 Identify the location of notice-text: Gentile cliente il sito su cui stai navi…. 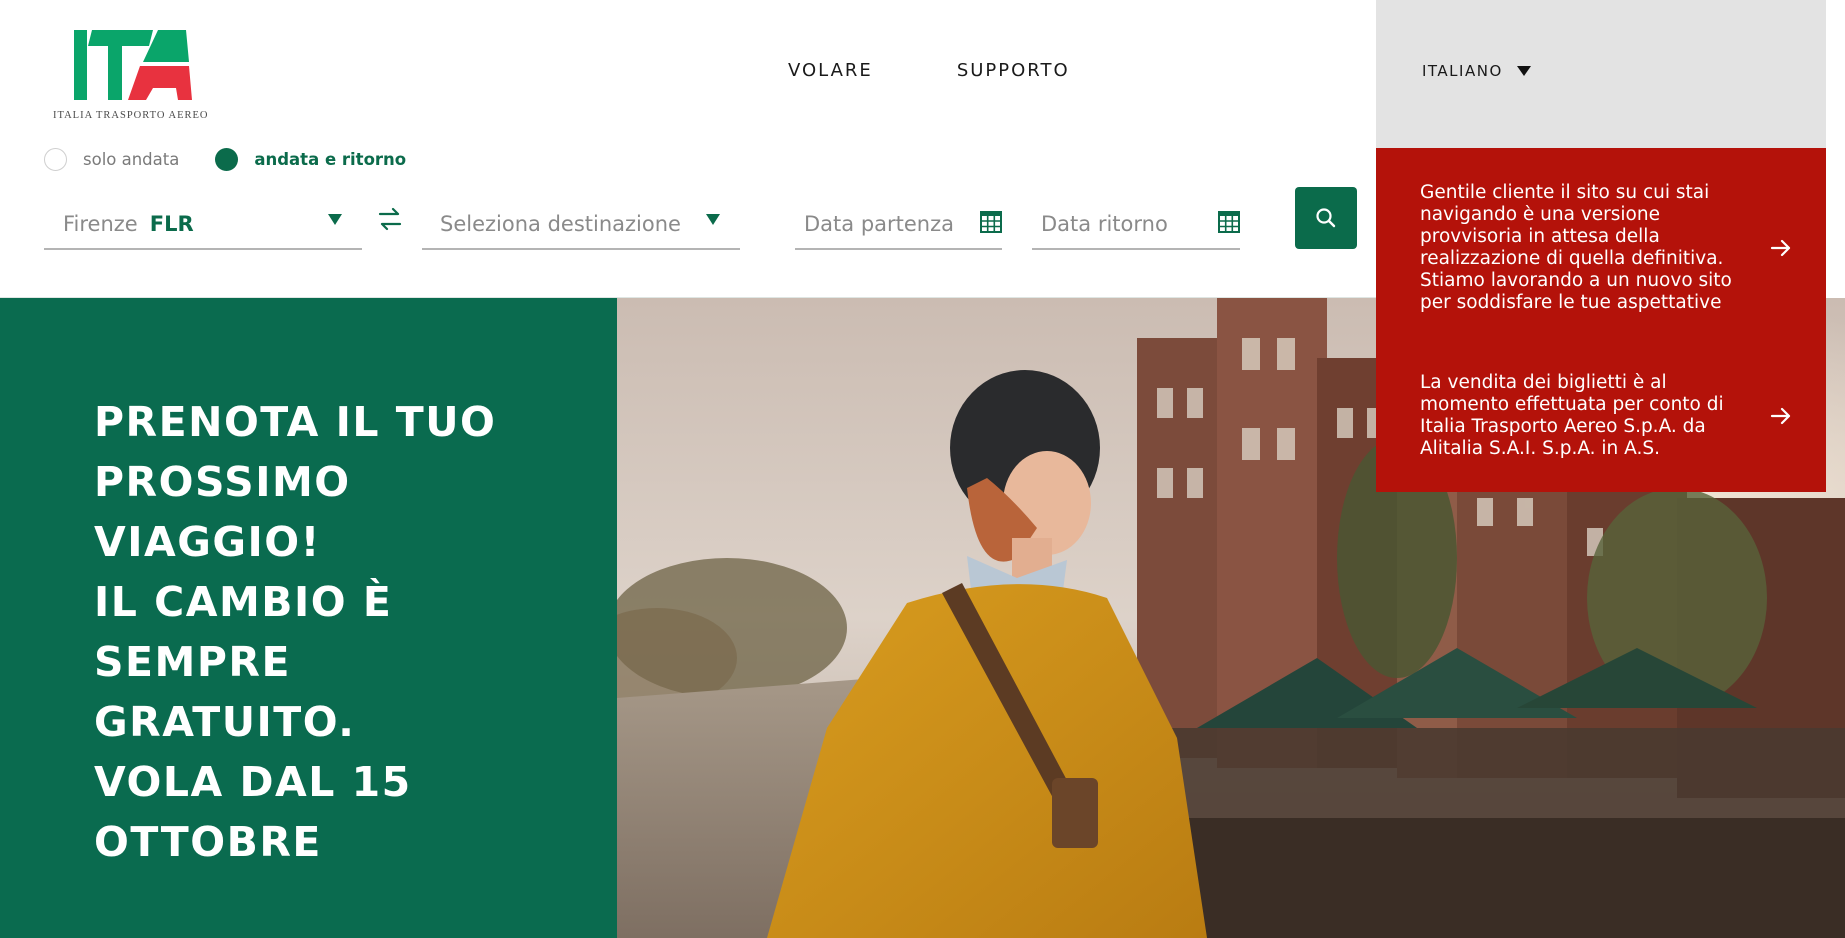
(1576, 247).